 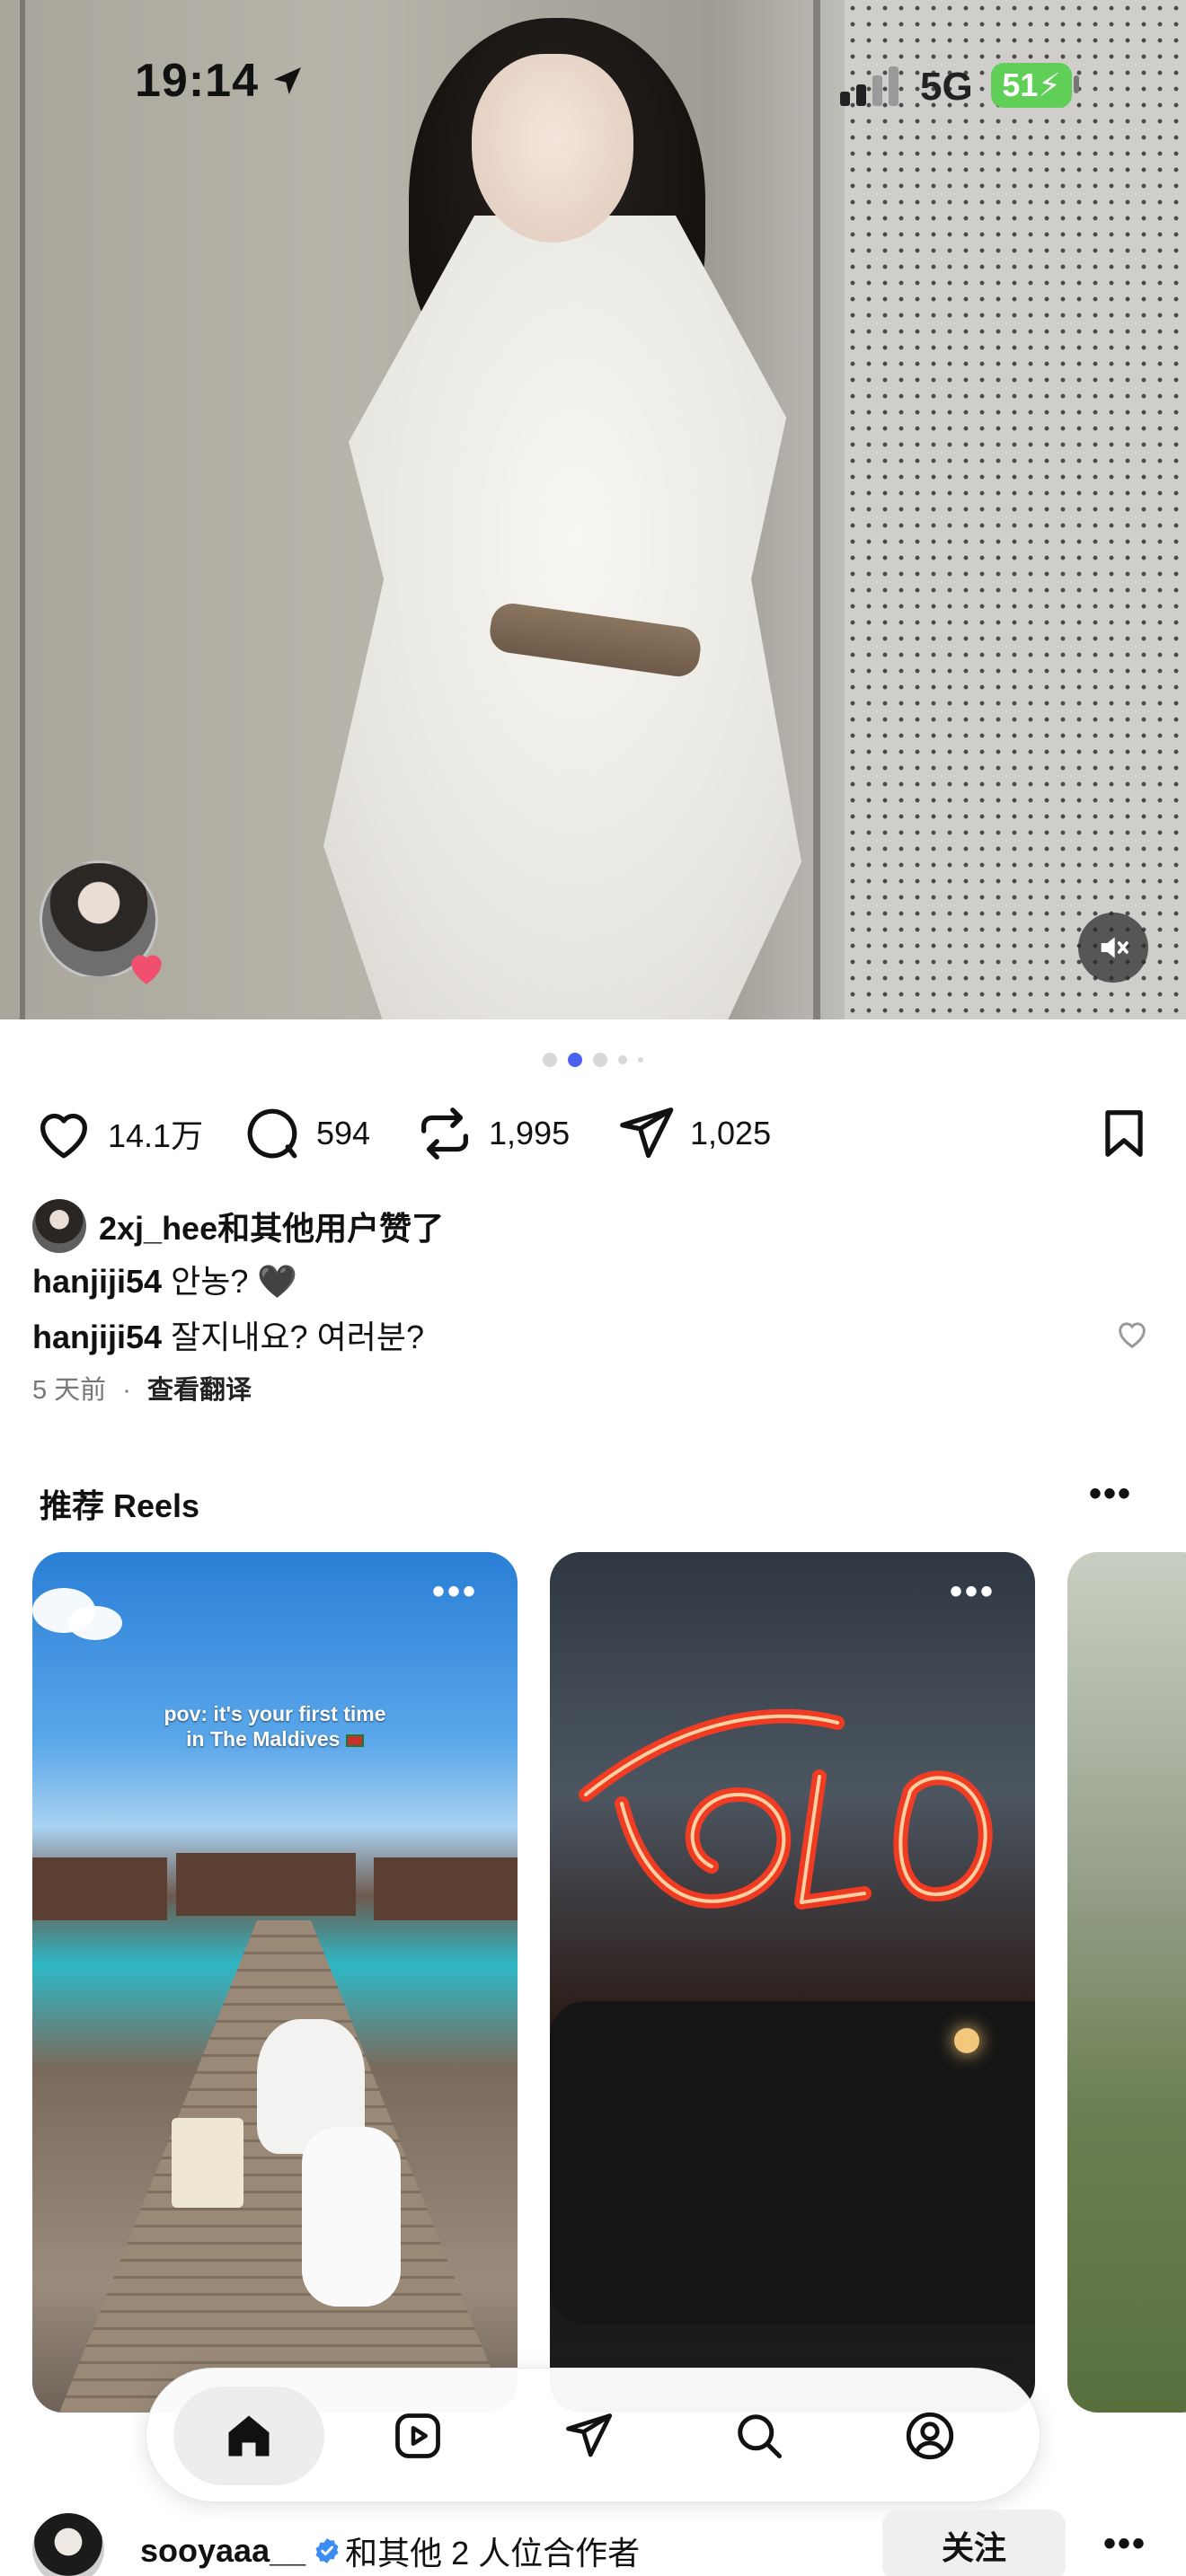 I want to click on comment-username: hanjiji54, so click(x=97, y=1337).